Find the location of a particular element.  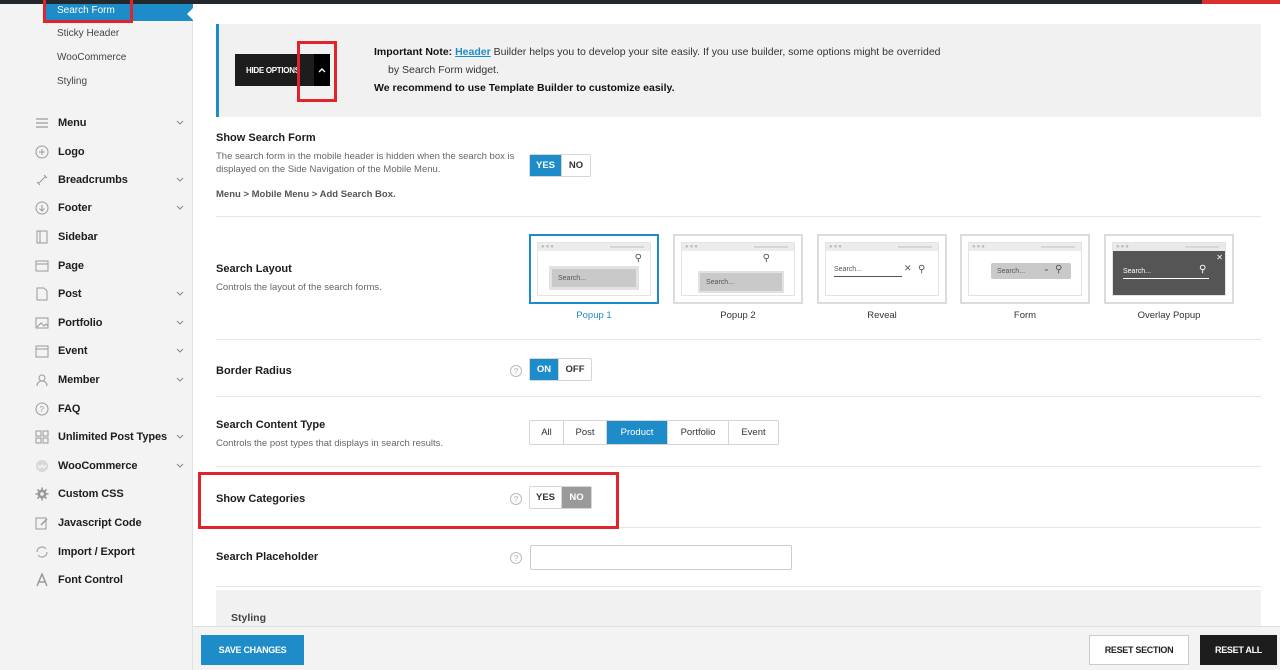

reset-all-button: RESET ALL is located at coordinates (1238, 650).